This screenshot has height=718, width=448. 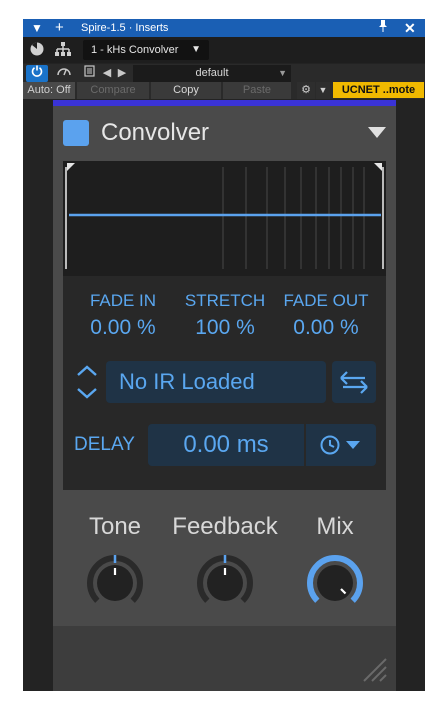 What do you see at coordinates (49, 90) in the screenshot?
I see `automation-button: Auto: Off` at bounding box center [49, 90].